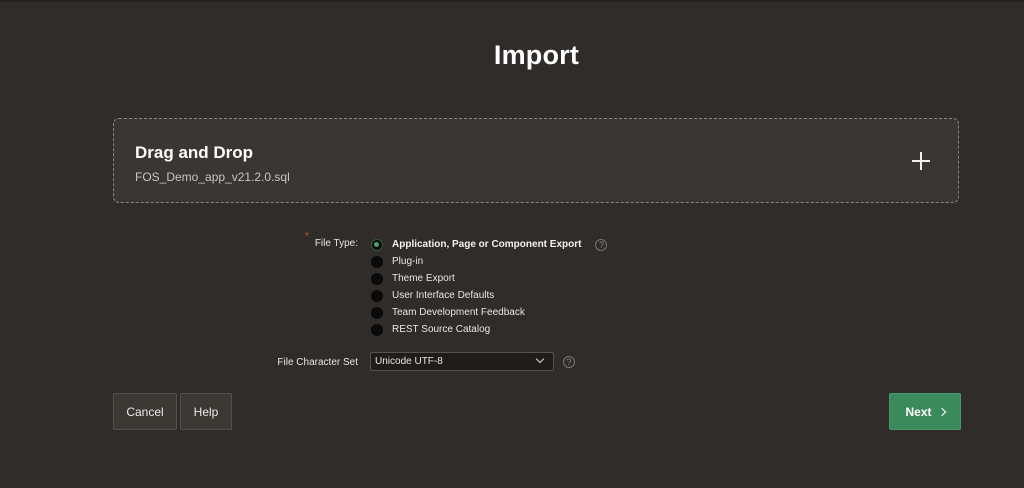 The width and height of the screenshot is (1024, 488). I want to click on help-button: Help, so click(206, 411).